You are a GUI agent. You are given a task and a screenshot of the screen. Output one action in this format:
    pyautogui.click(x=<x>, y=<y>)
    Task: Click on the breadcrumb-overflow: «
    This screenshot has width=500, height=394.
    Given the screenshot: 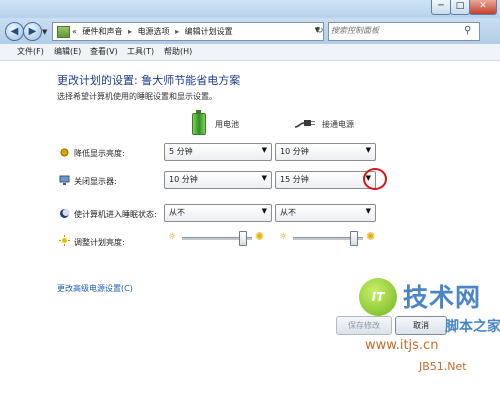 What is the action you would take?
    pyautogui.click(x=74, y=31)
    